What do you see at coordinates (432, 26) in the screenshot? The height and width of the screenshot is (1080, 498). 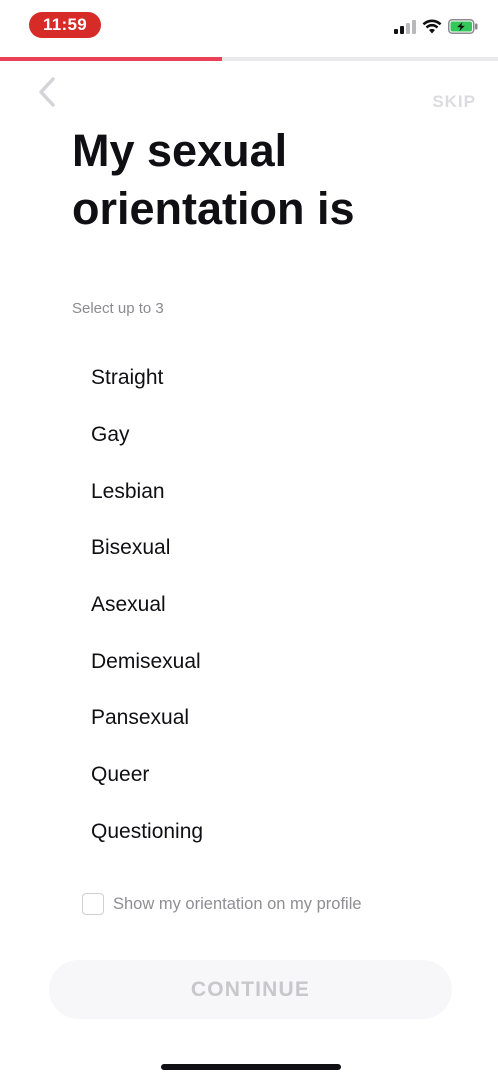 I see `wifi-icon` at bounding box center [432, 26].